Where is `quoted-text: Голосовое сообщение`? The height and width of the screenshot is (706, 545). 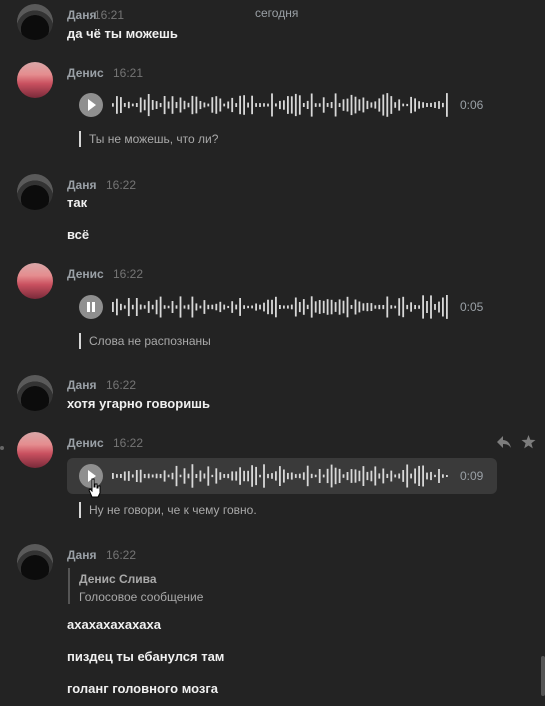 quoted-text: Голосовое сообщение is located at coordinates (141, 597).